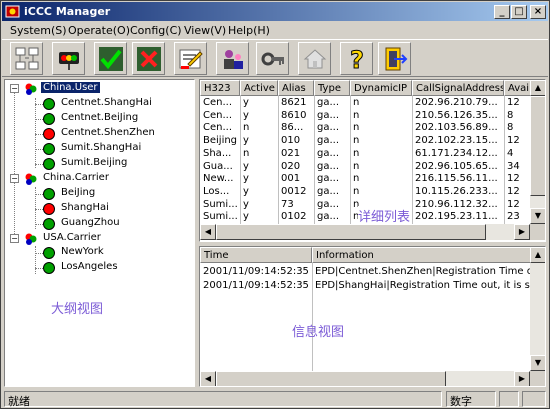 Image resolution: width=550 pixels, height=409 pixels. What do you see at coordinates (232, 58) in the screenshot?
I see `users-button` at bounding box center [232, 58].